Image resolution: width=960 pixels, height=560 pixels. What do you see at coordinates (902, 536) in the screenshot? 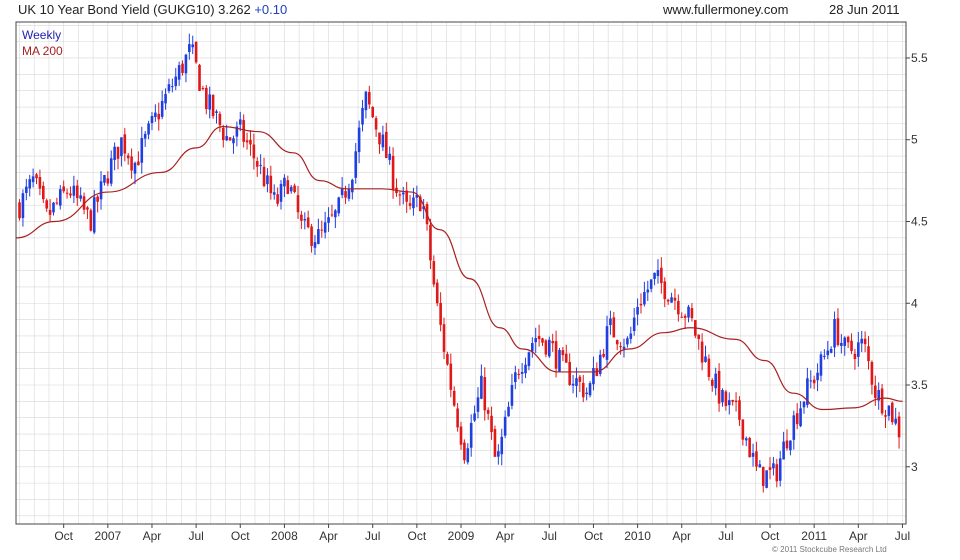
I see `x-tick-label: Jul` at bounding box center [902, 536].